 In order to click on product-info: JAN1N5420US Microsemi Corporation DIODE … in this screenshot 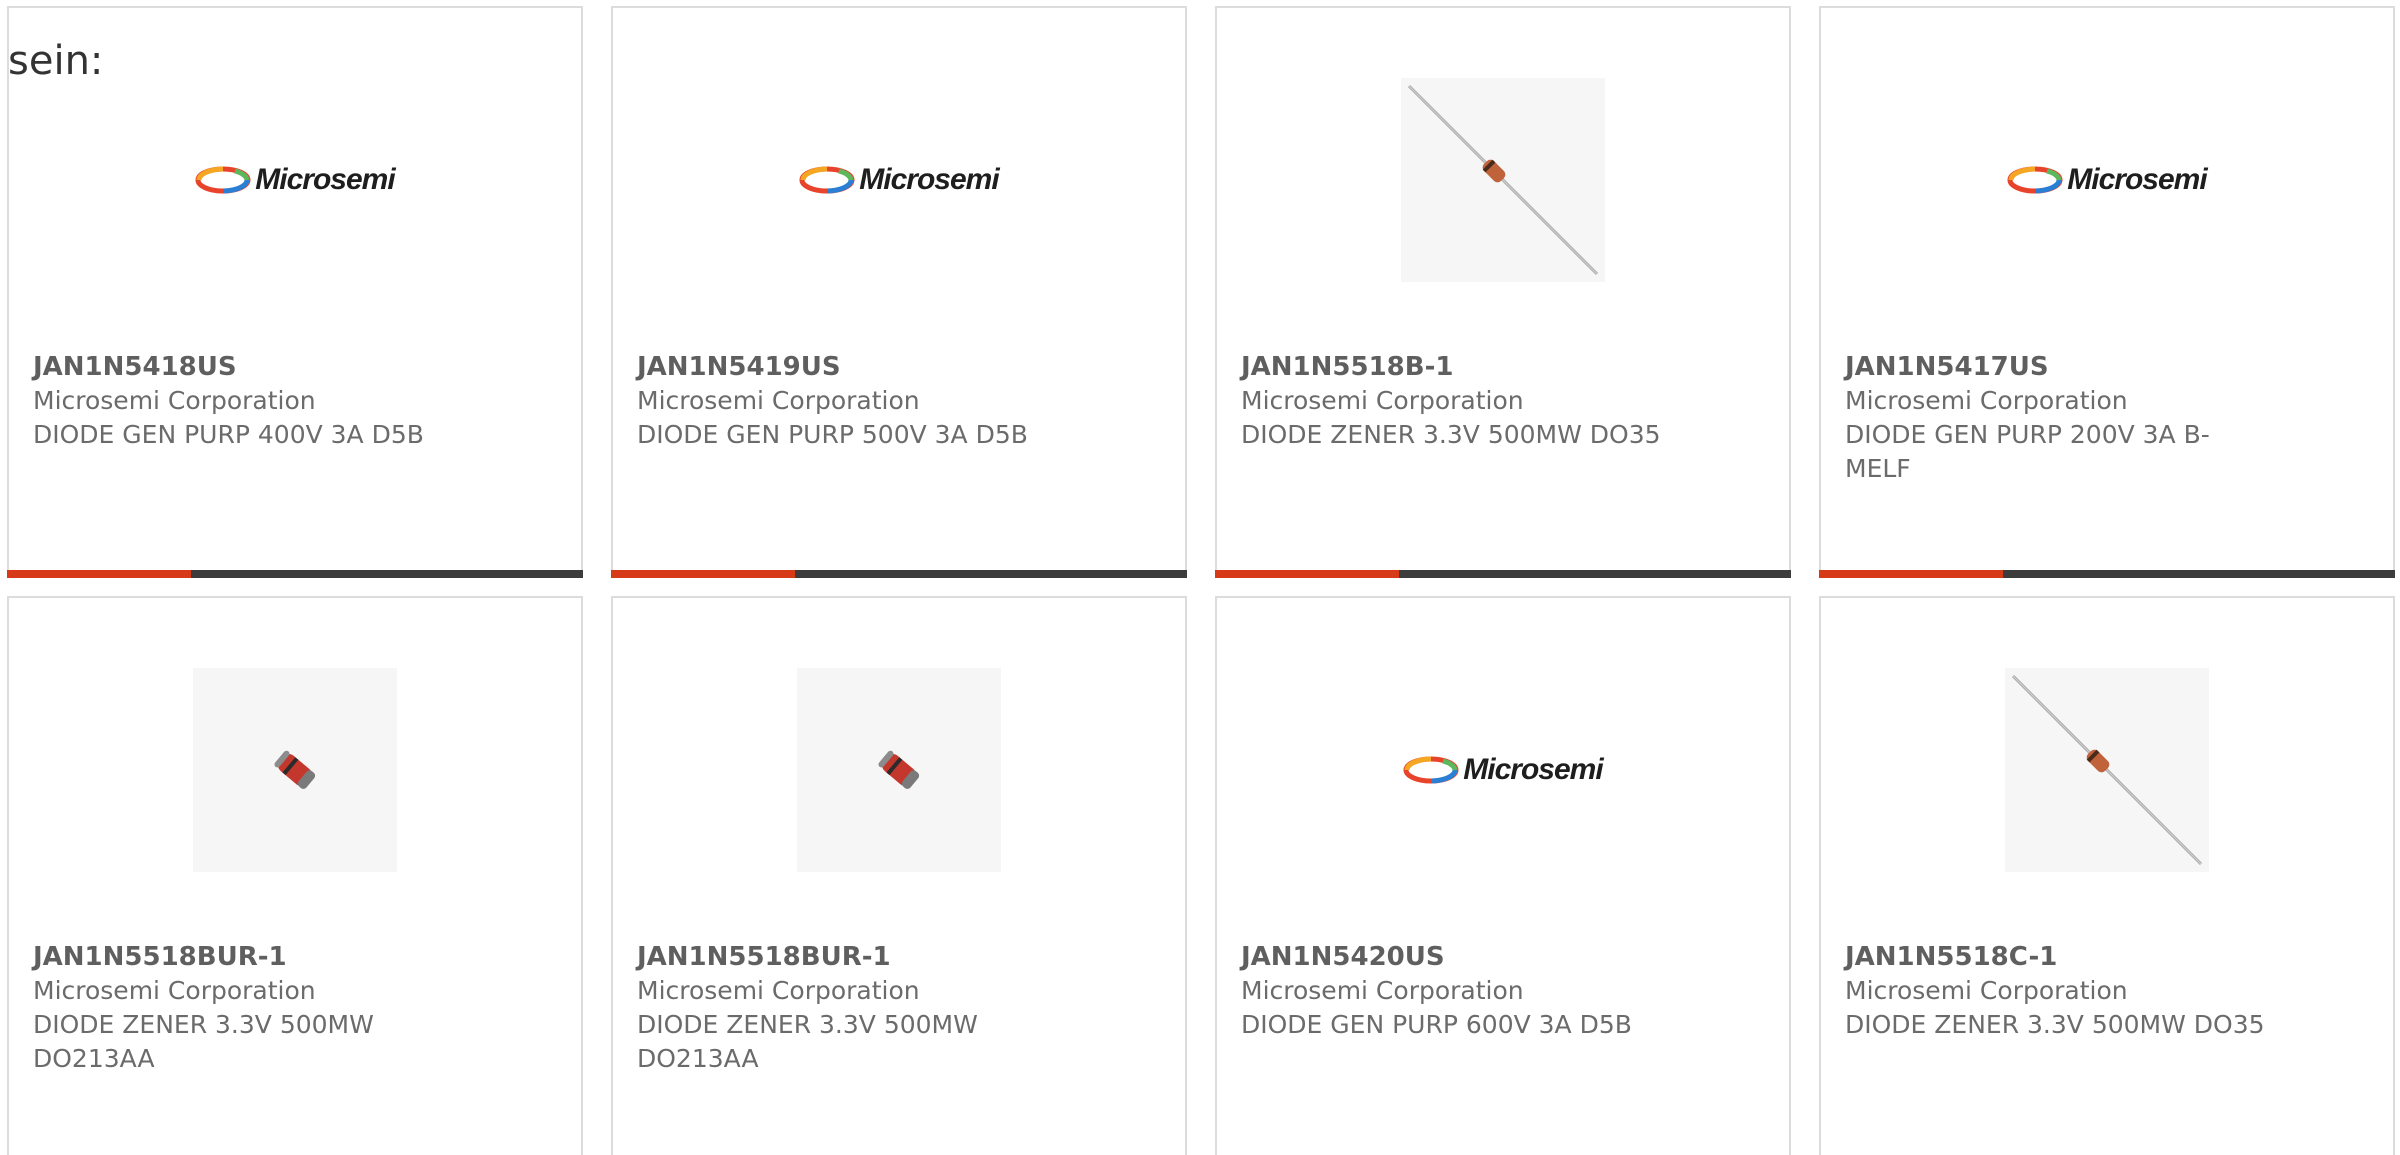, I will do `click(1503, 991)`.